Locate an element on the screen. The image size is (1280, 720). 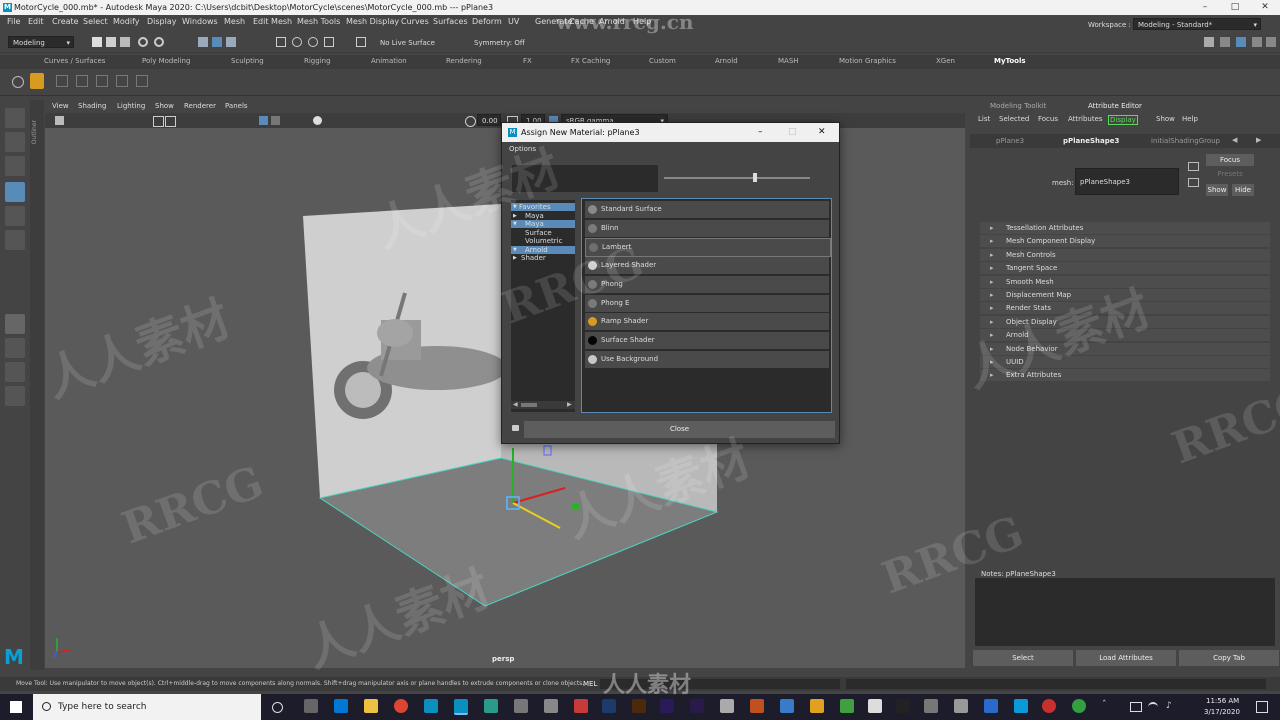
menu-deform: Deform is located at coordinates (487, 21).